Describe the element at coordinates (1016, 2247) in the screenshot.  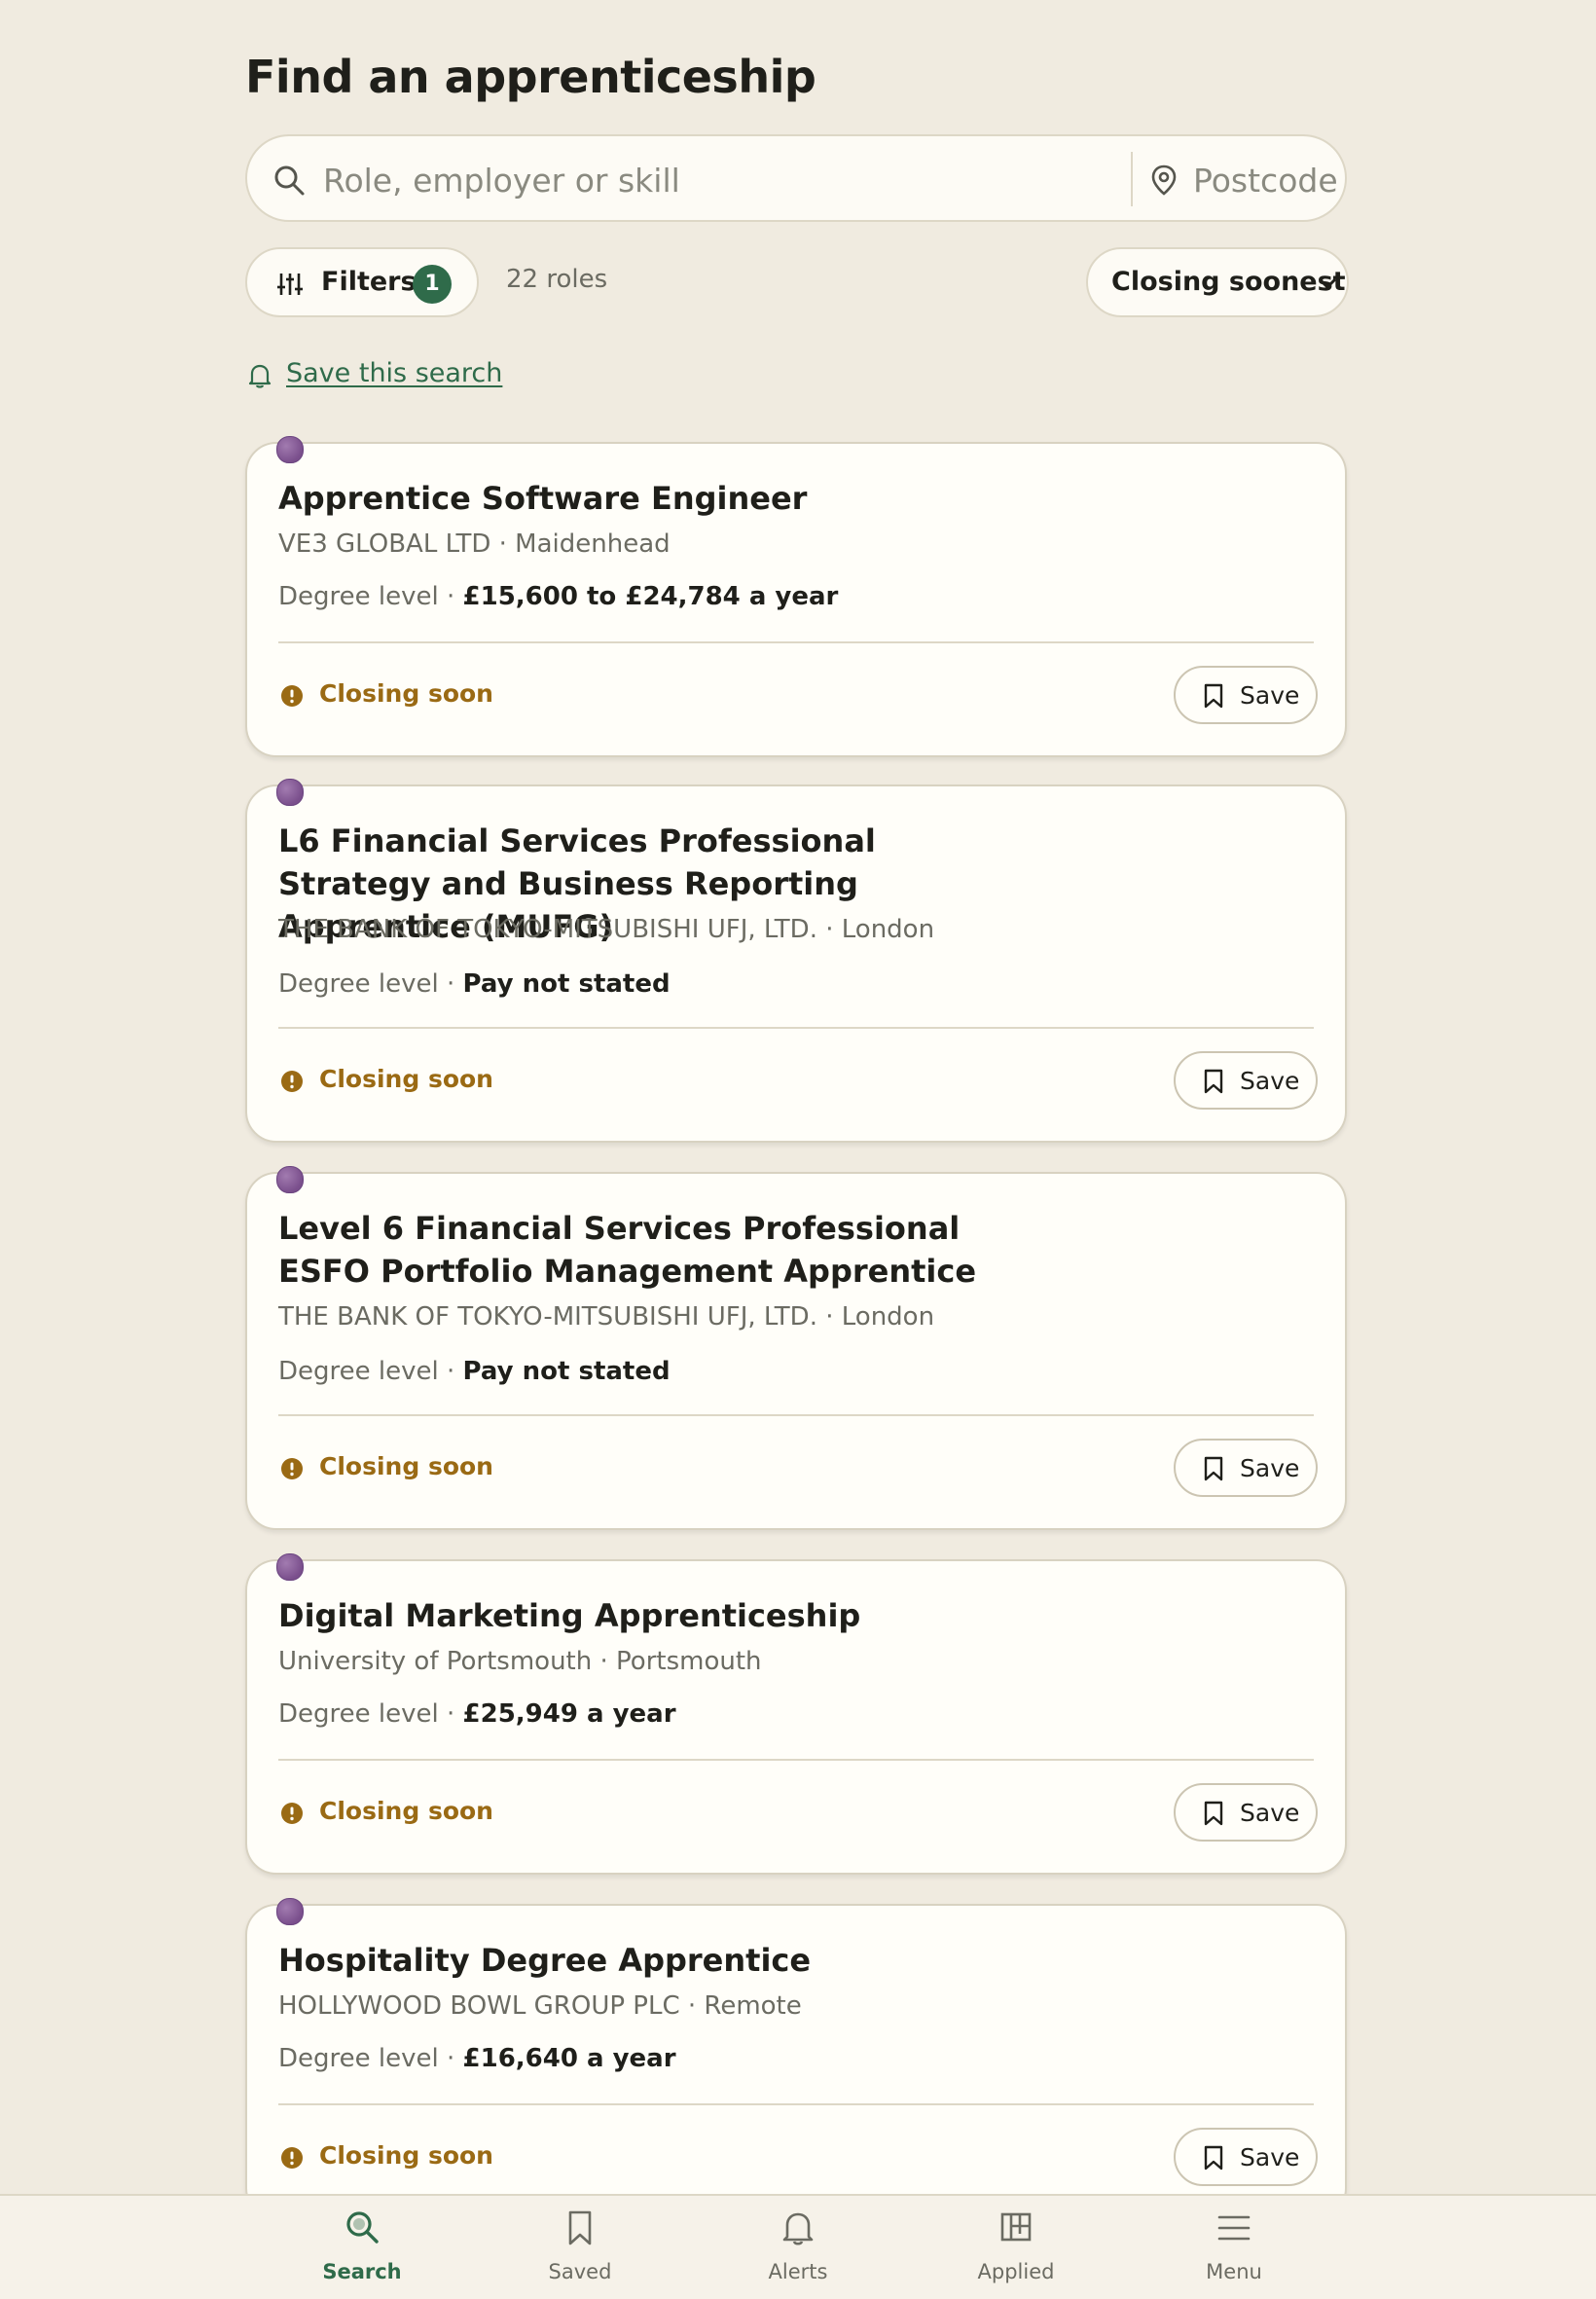
I see `nav-item-applied: Applied` at that location.